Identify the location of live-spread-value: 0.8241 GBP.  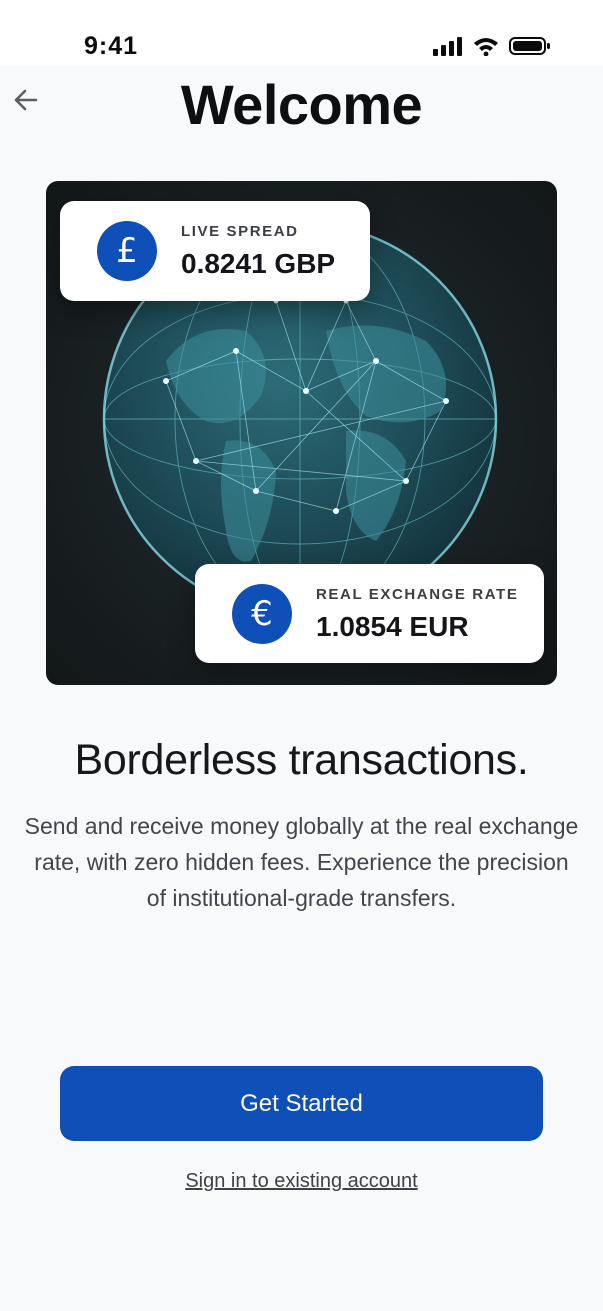
(258, 263).